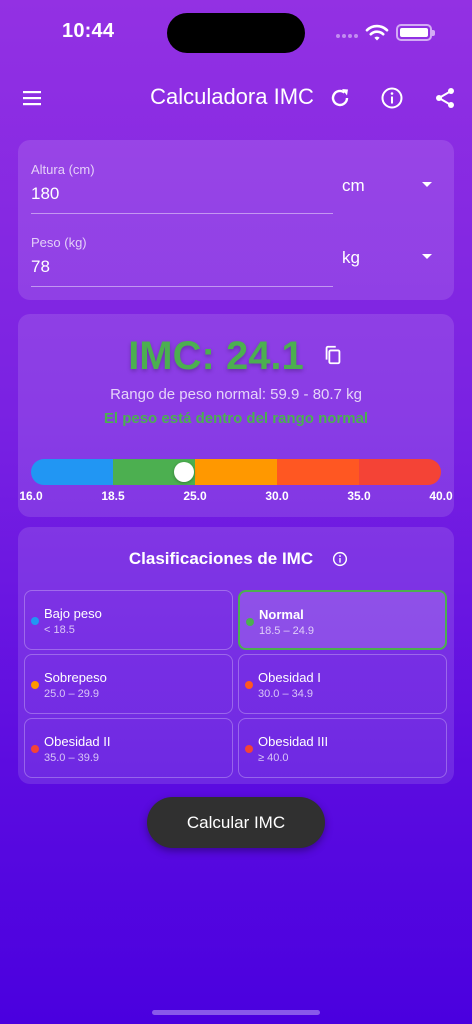  I want to click on height-input-underline, so click(182, 213).